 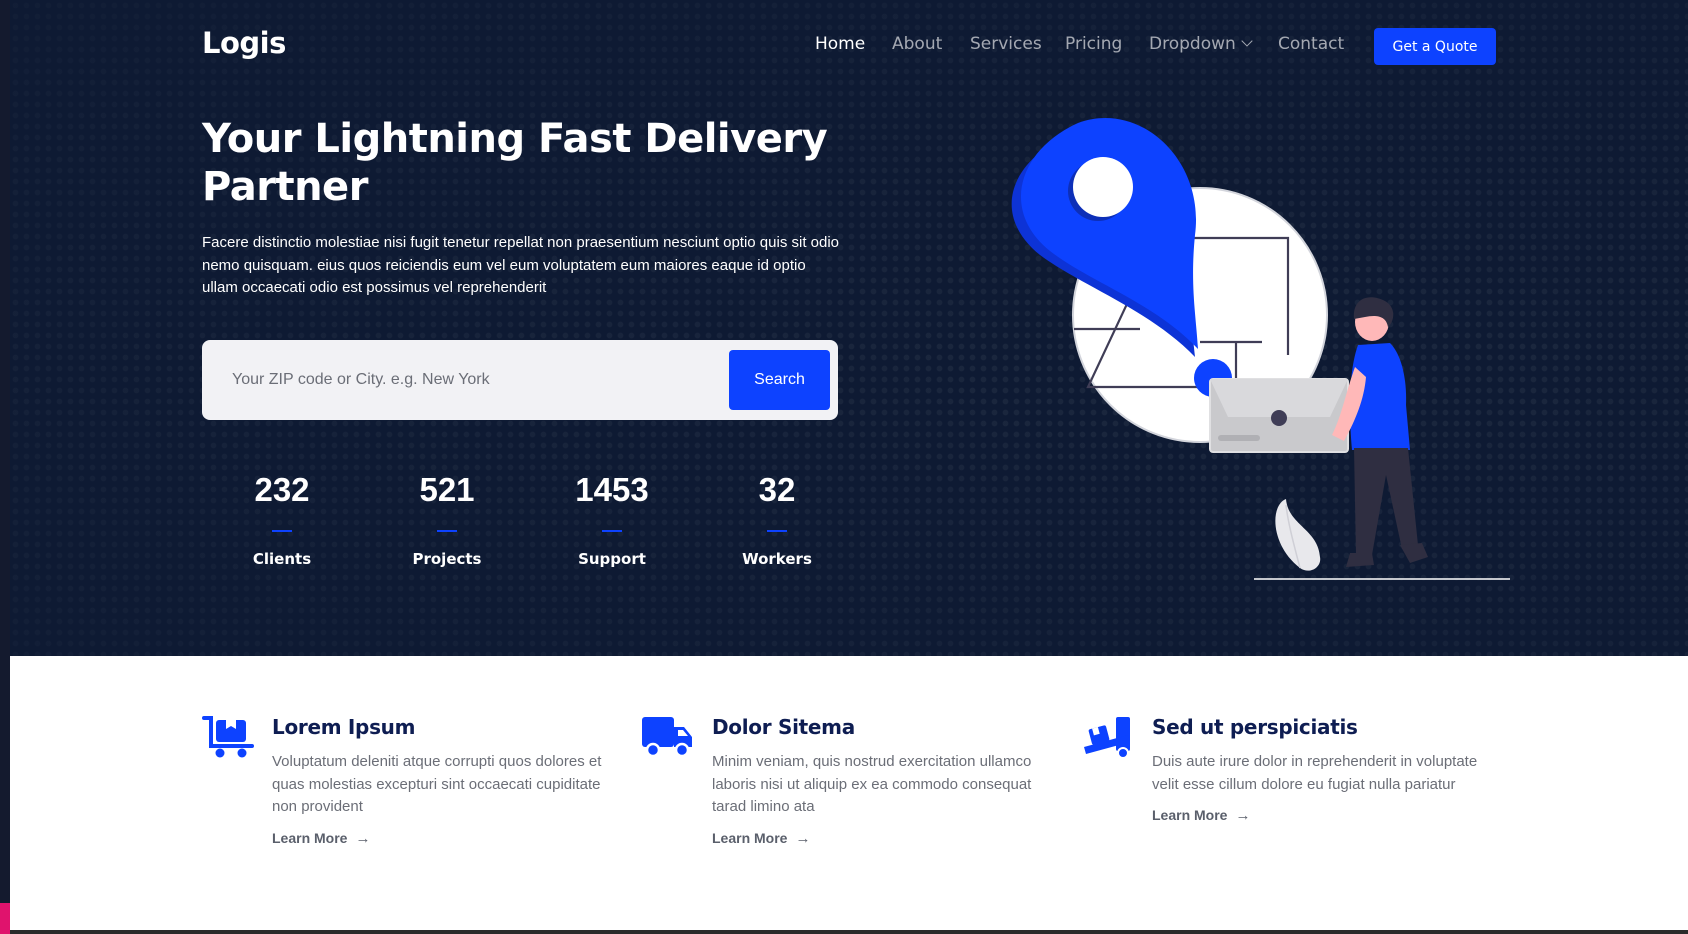 I want to click on map-pin-delivery-person-illustration, so click(x=1260, y=349).